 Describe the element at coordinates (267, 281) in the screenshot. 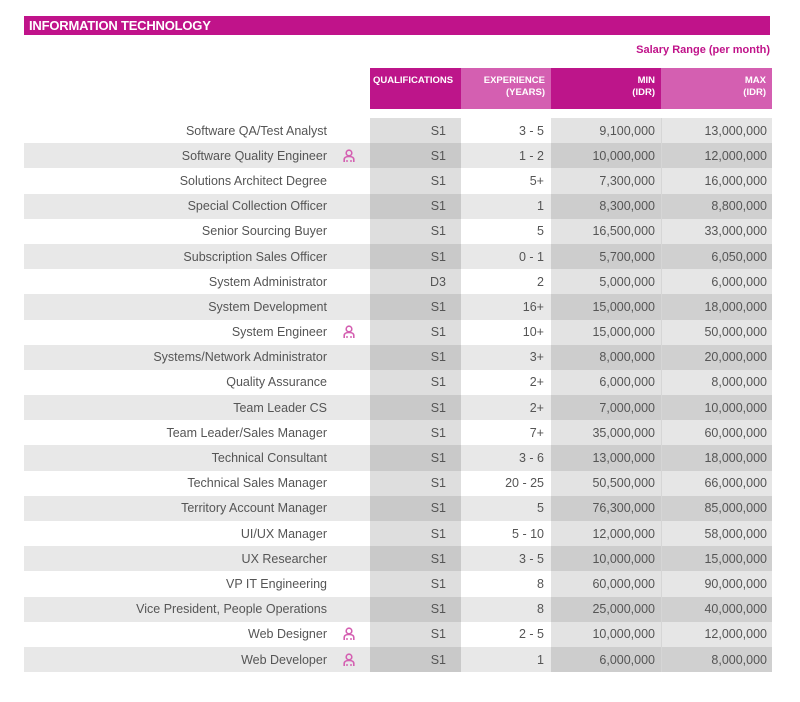

I see `job-title: System Administrator` at that location.